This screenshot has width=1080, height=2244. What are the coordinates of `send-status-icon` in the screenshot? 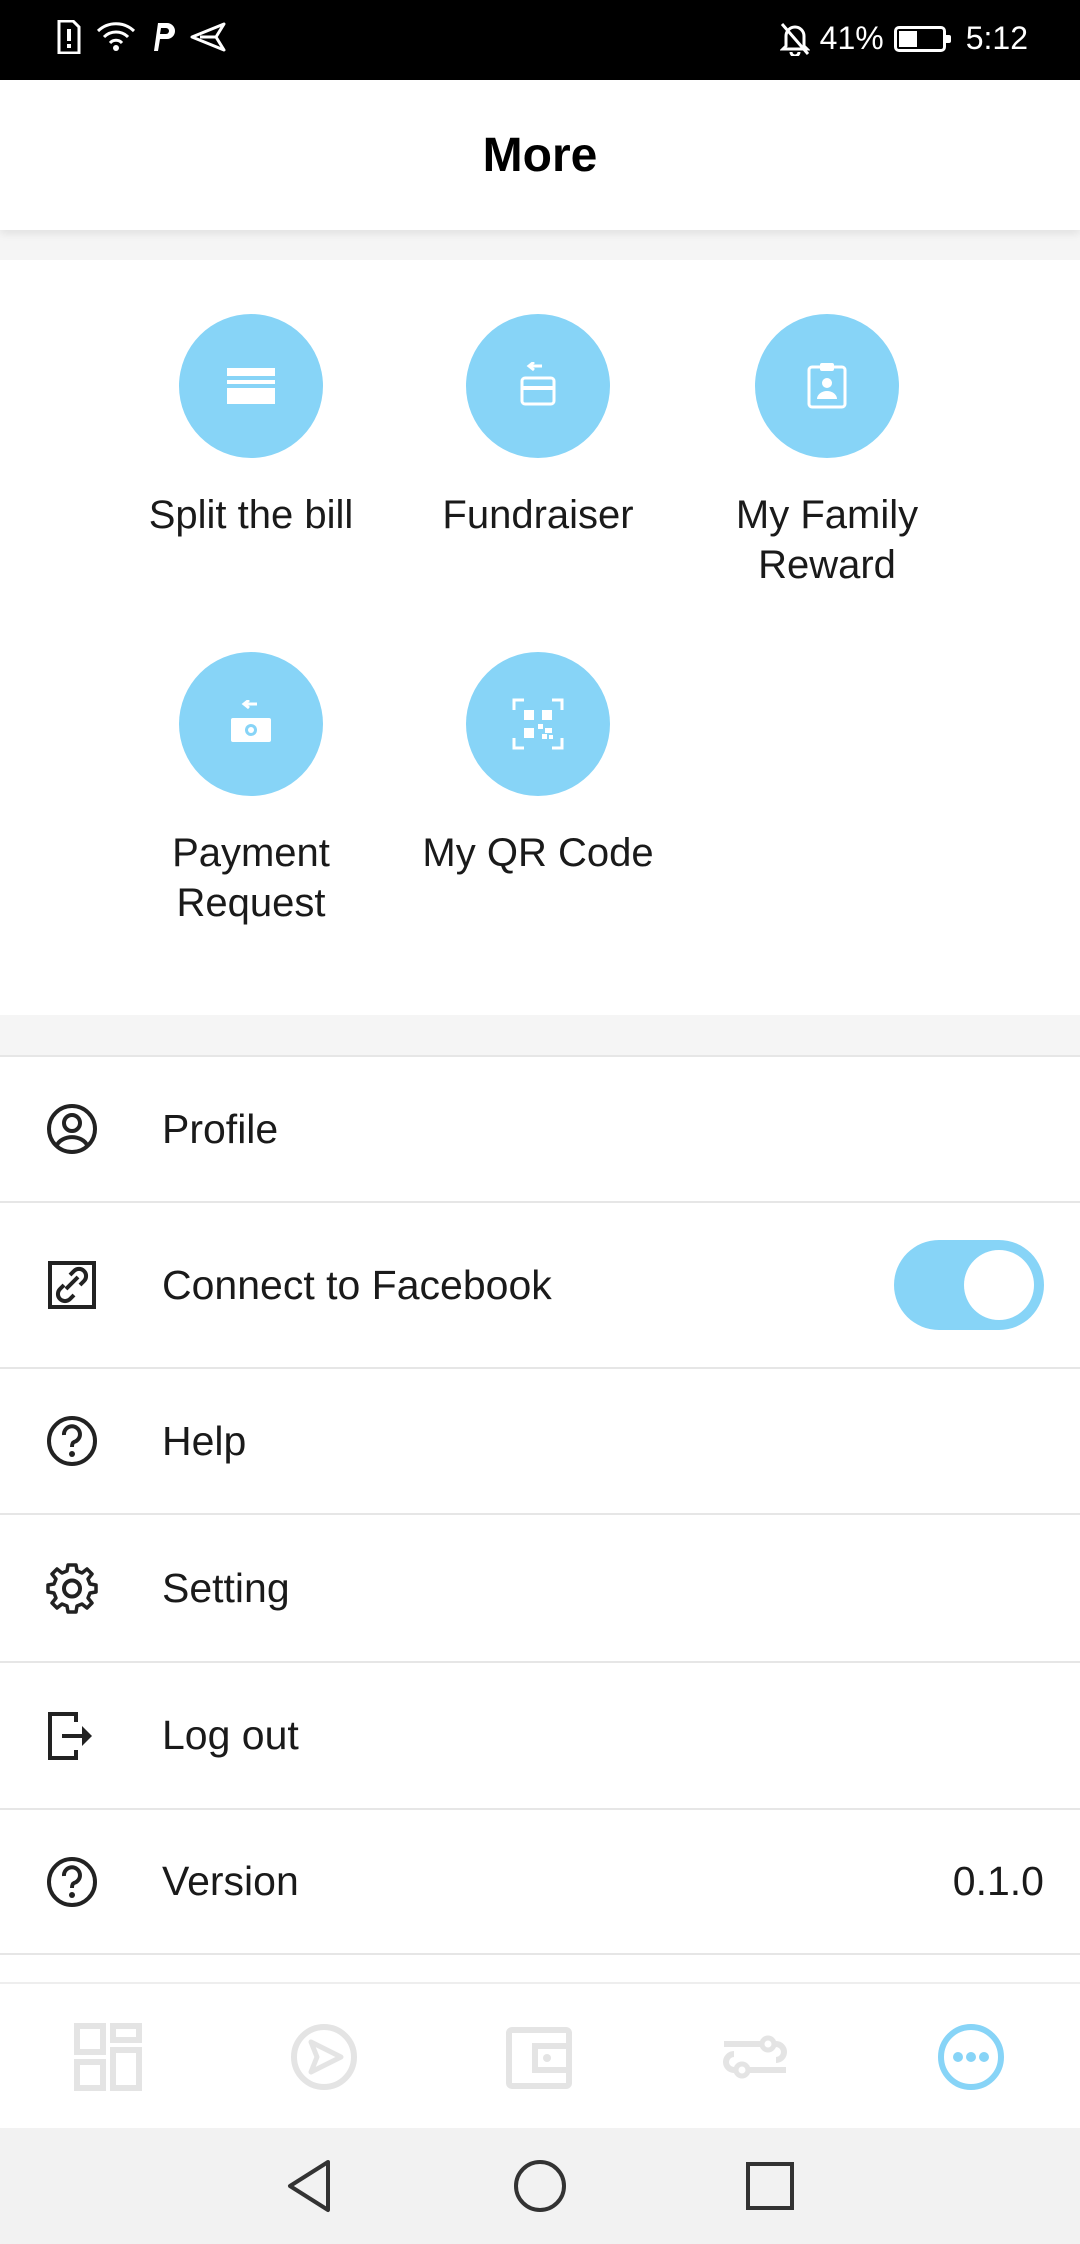 It's located at (208, 37).